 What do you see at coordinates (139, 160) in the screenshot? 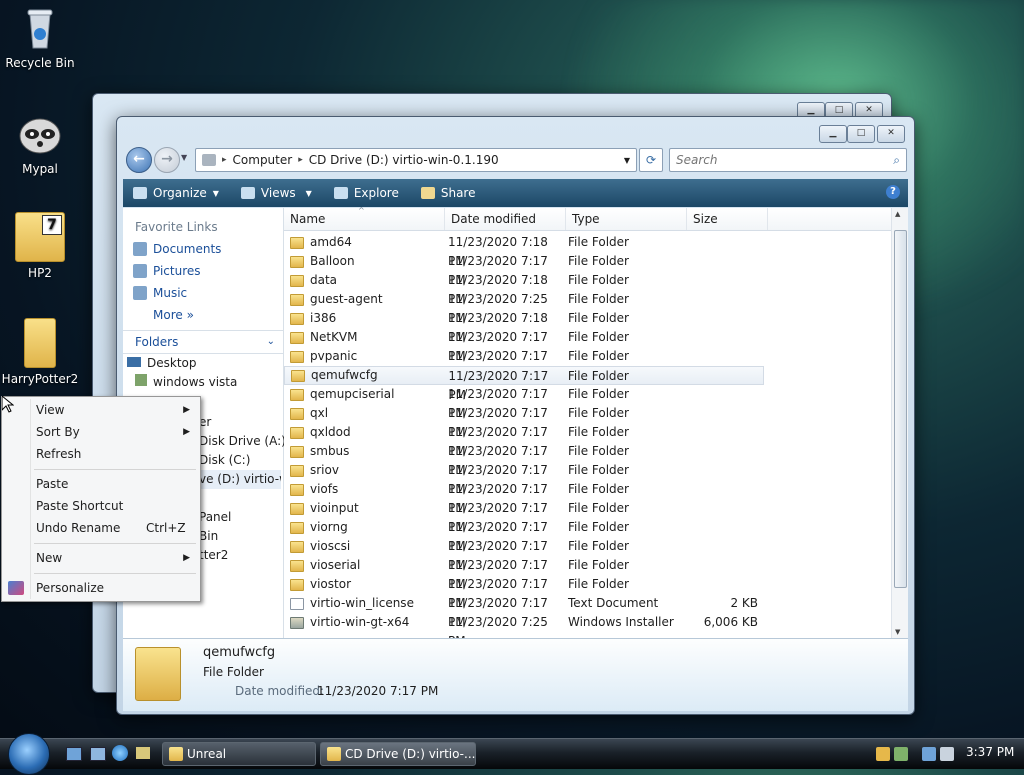
I see `back-button: ←` at bounding box center [139, 160].